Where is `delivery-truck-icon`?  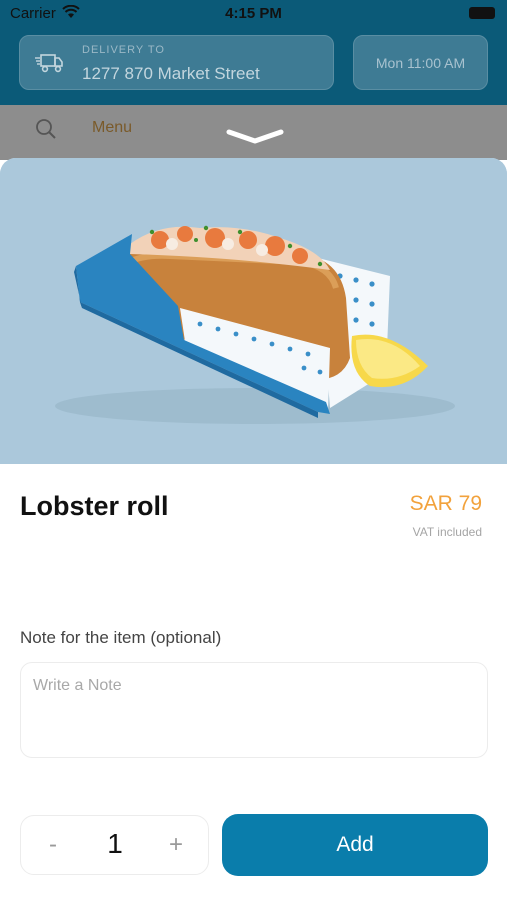 delivery-truck-icon is located at coordinates (49, 63).